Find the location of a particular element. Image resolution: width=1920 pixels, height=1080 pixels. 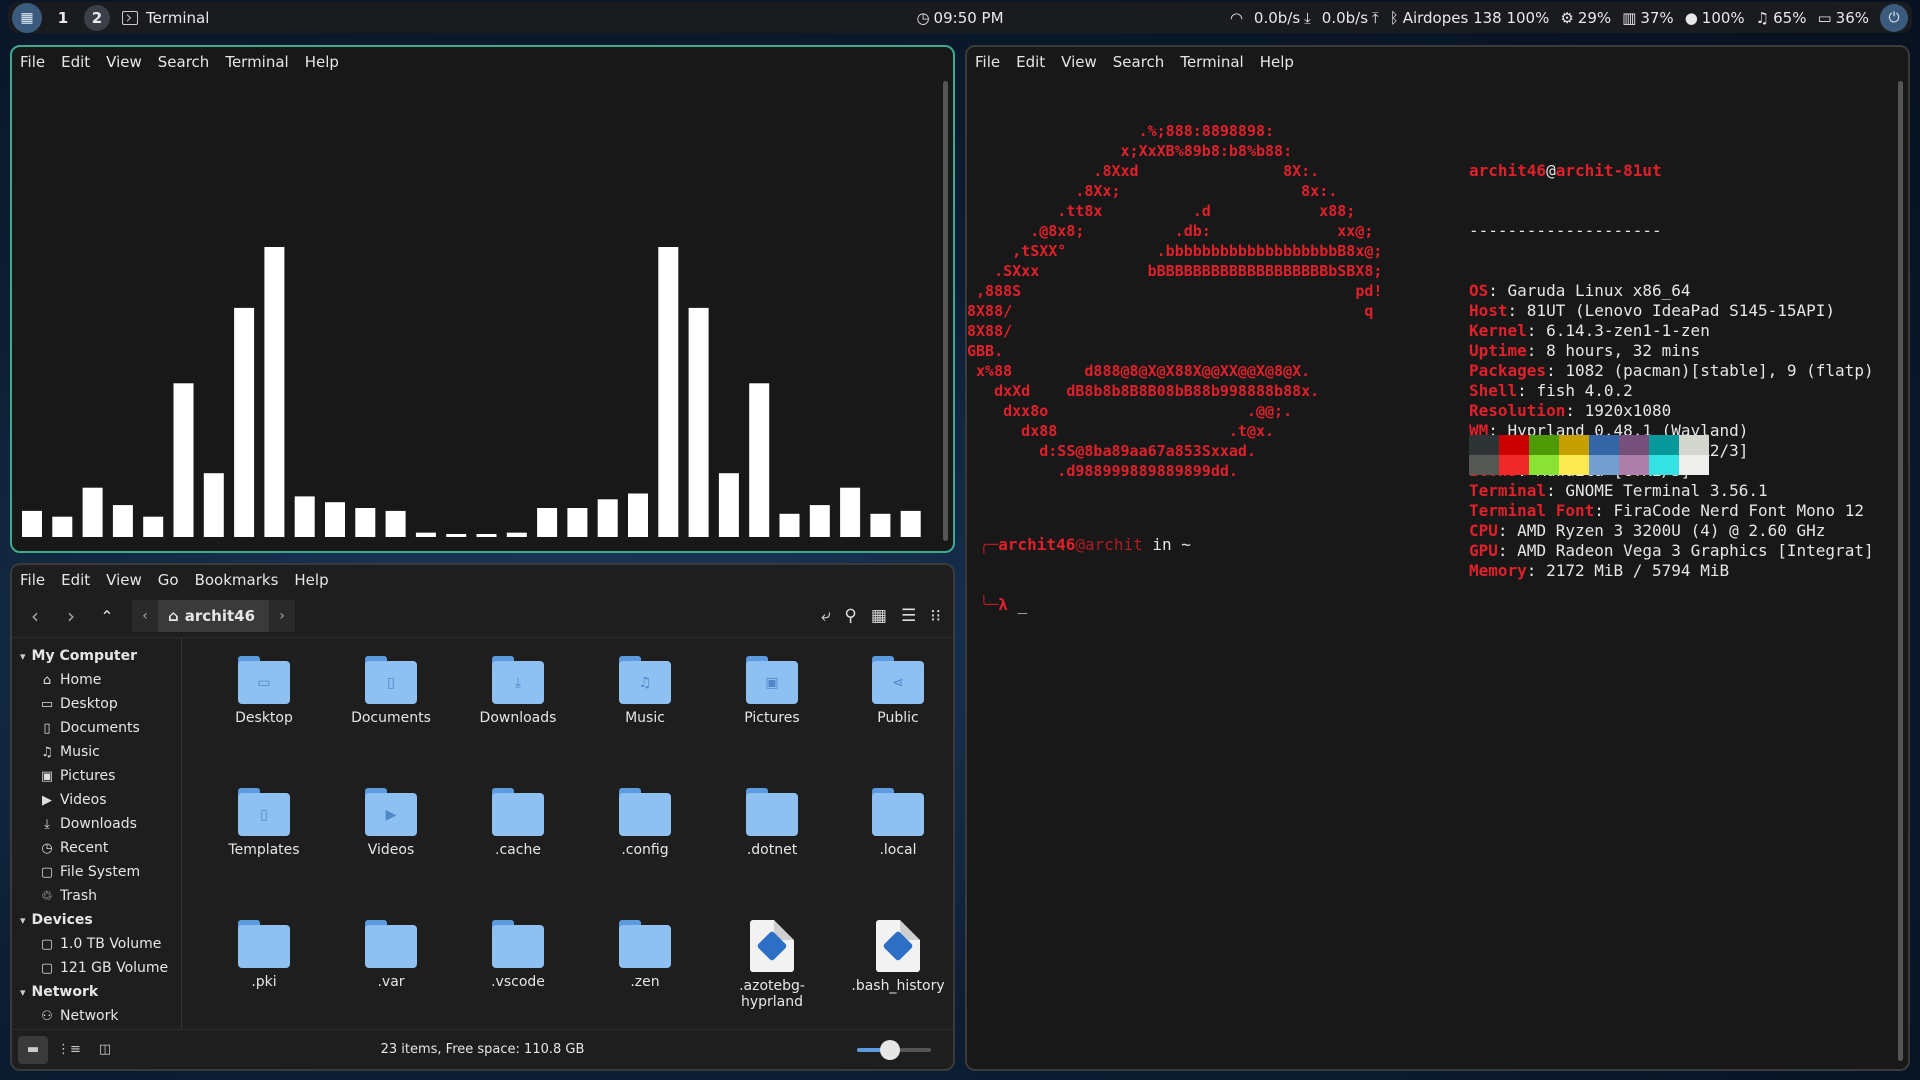

sidebar-item-desktop: ▭ Desktop is located at coordinates (96, 704).